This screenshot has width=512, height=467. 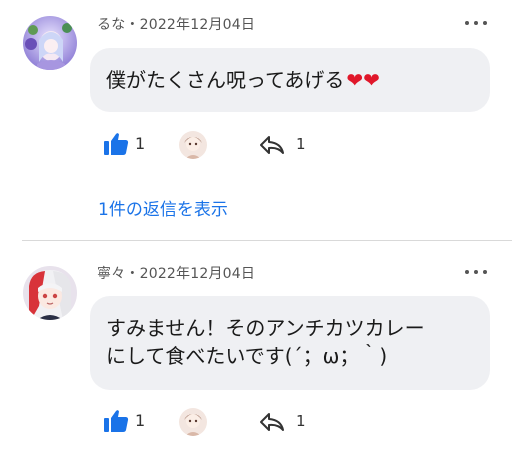 What do you see at coordinates (225, 80) in the screenshot?
I see `comment-text: 僕がたくさん呪ってあげる` at bounding box center [225, 80].